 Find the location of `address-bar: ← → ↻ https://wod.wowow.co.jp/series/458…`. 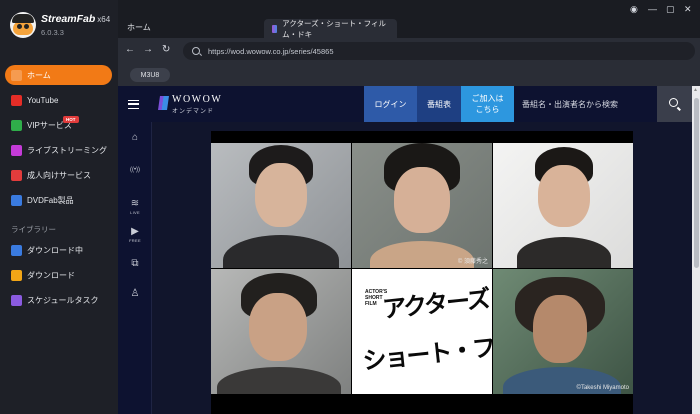

address-bar: ← → ↻ https://wod.wowow.co.jp/series/458… is located at coordinates (409, 51).